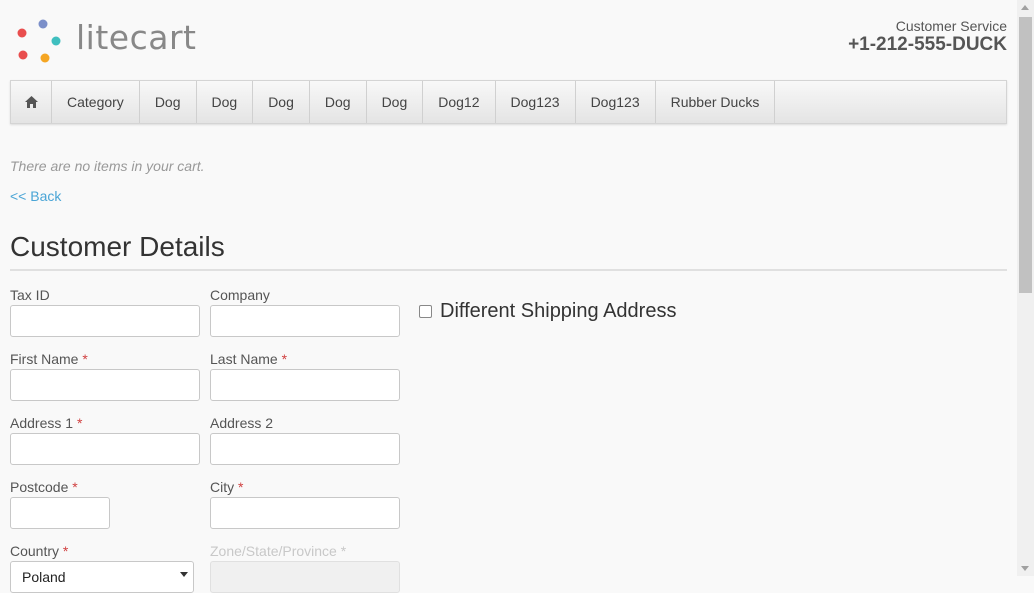 Image resolution: width=1034 pixels, height=593 pixels. Describe the element at coordinates (35, 196) in the screenshot. I see `back-link: << Back` at that location.